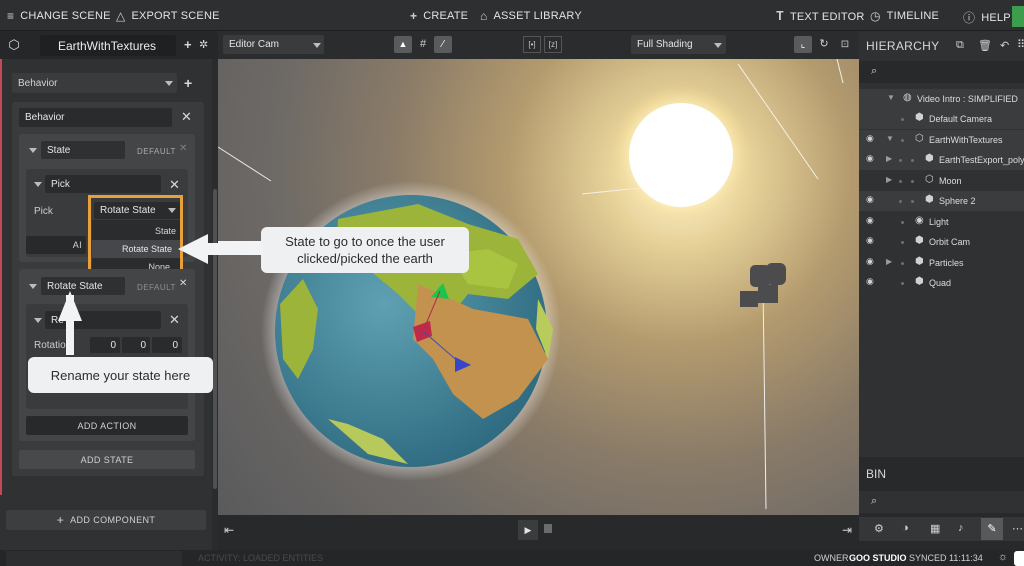  I want to click on fit-view-icon: [•], so click(532, 44).